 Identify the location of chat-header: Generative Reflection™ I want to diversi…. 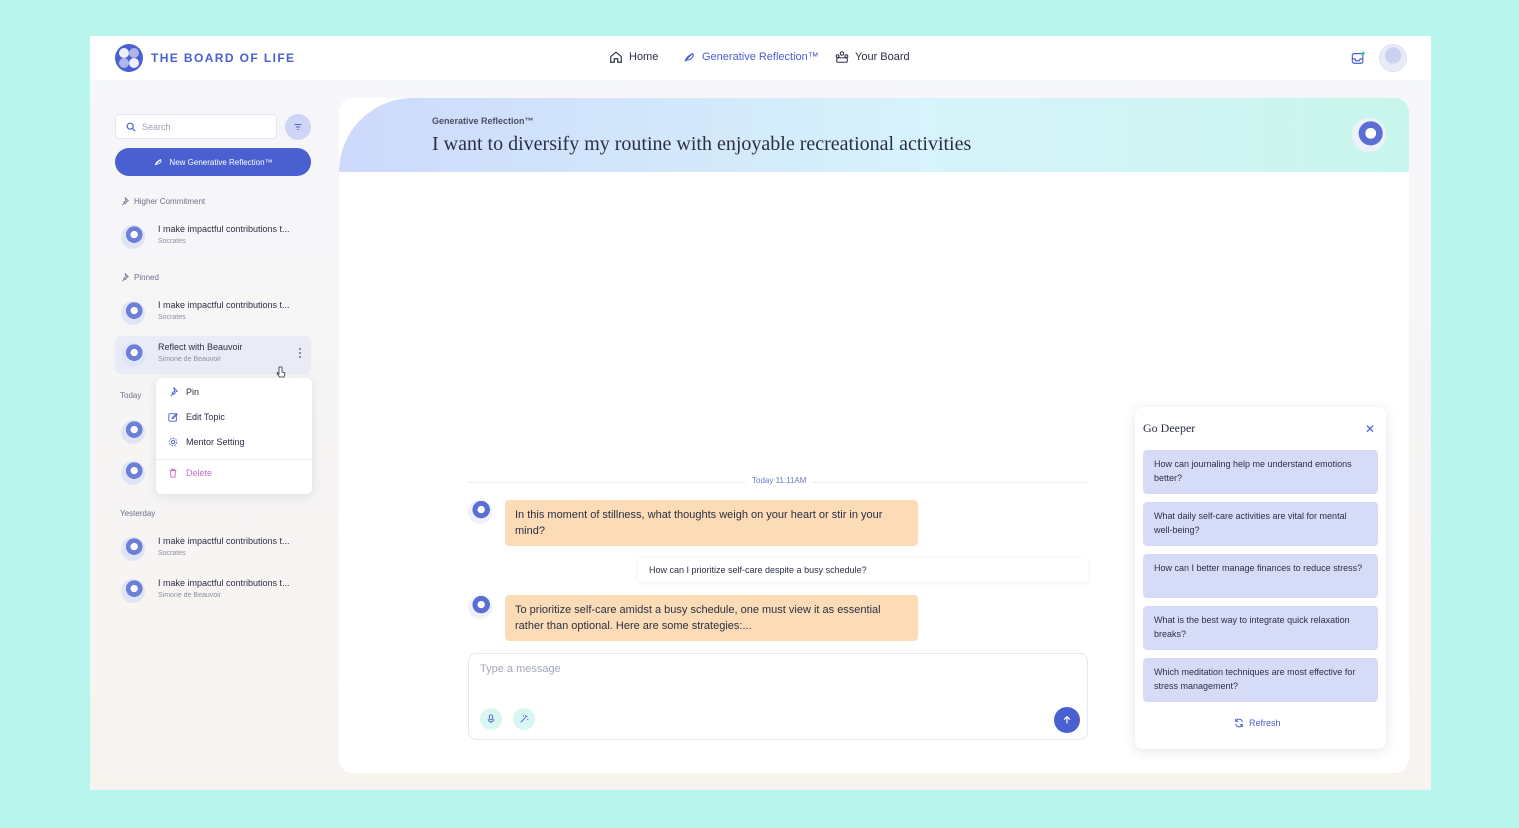
(874, 135).